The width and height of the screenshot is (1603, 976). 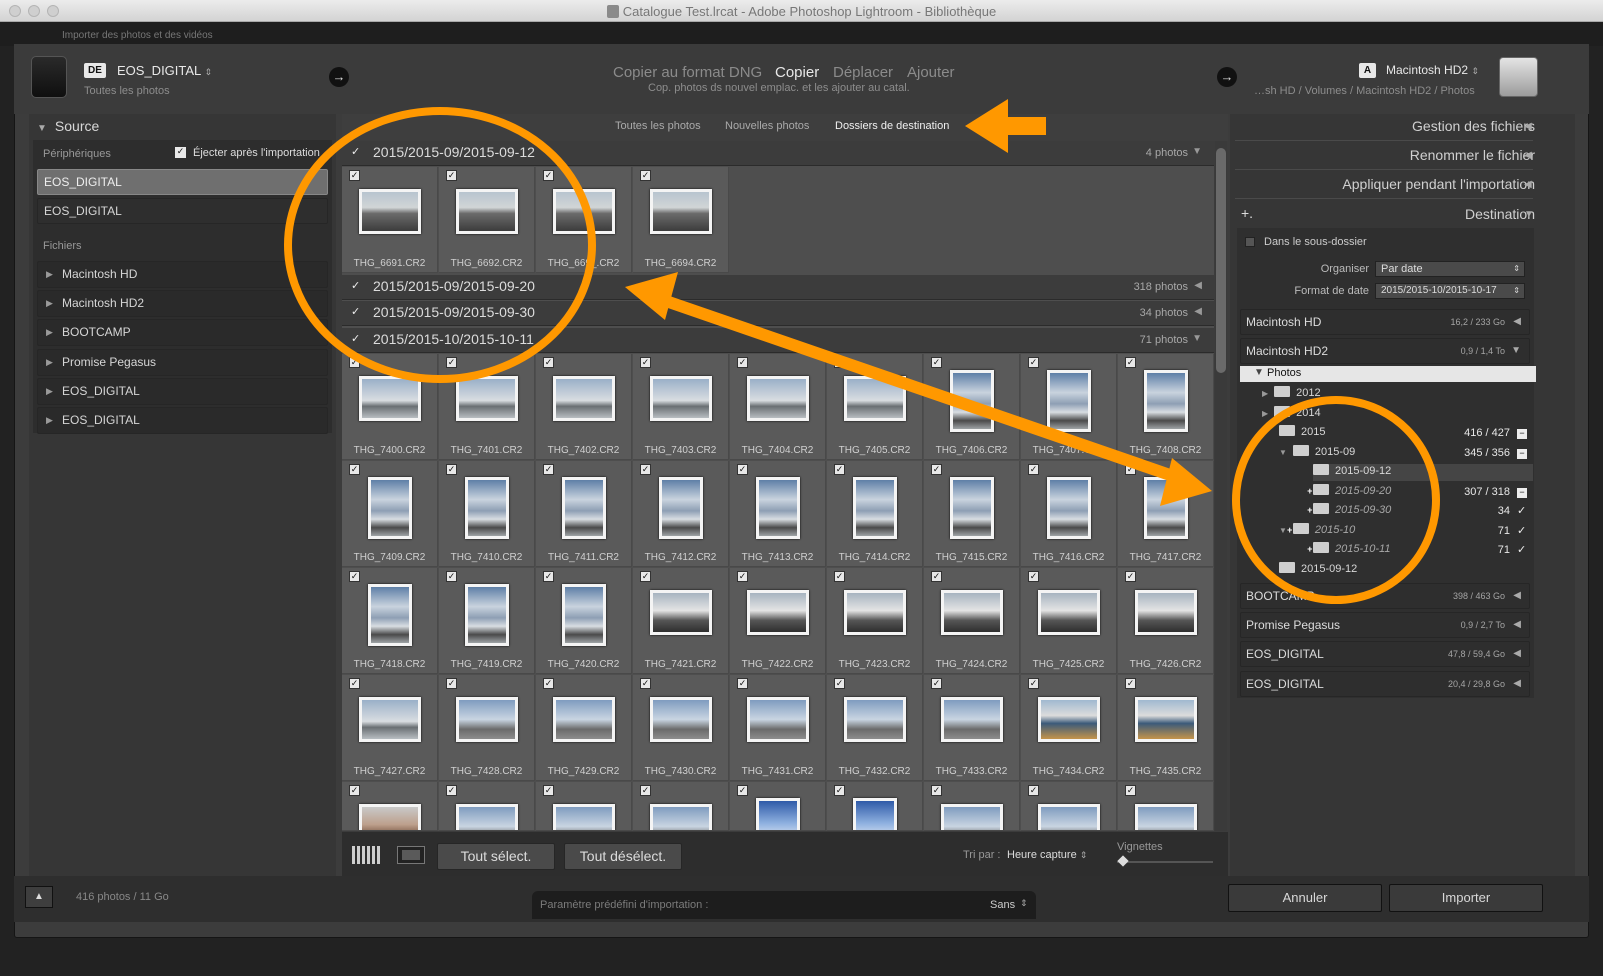 I want to click on volume-item-macintosh-hd2: ▶ Macintosh HD2, so click(x=182, y=303).